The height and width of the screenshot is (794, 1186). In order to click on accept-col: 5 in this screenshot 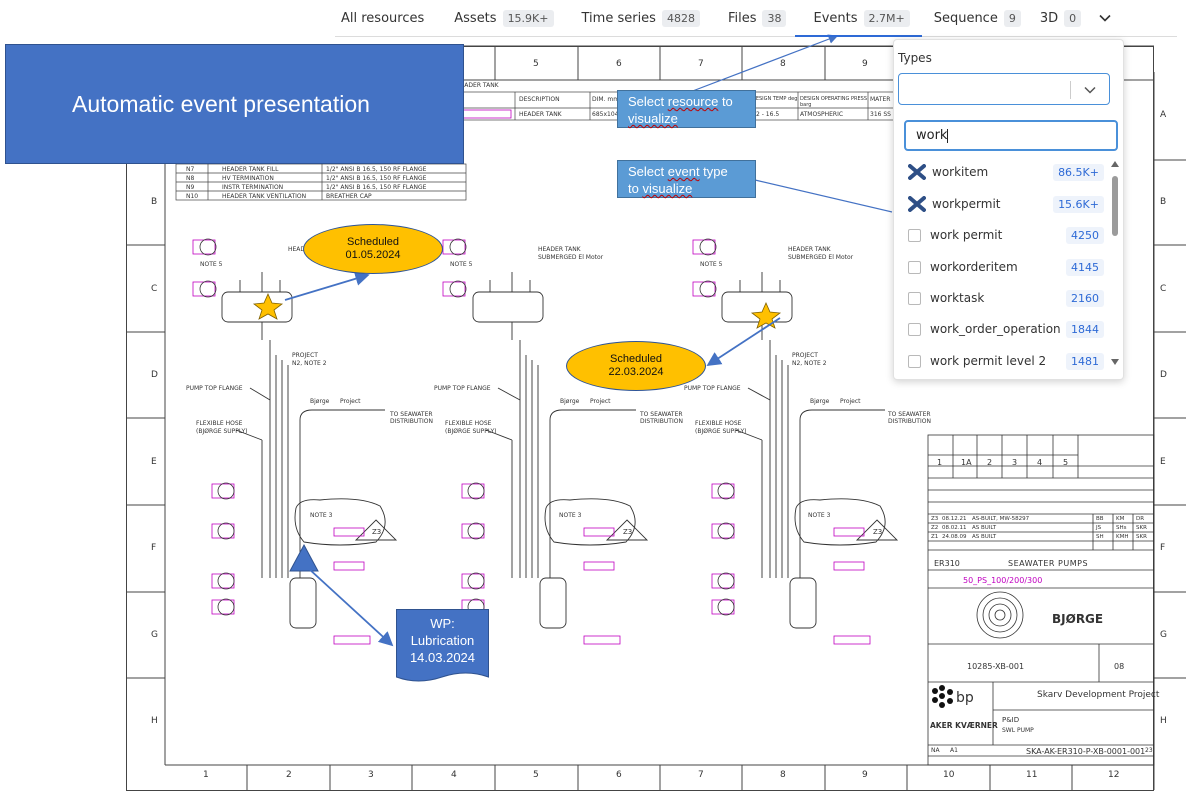, I will do `click(1066, 462)`.